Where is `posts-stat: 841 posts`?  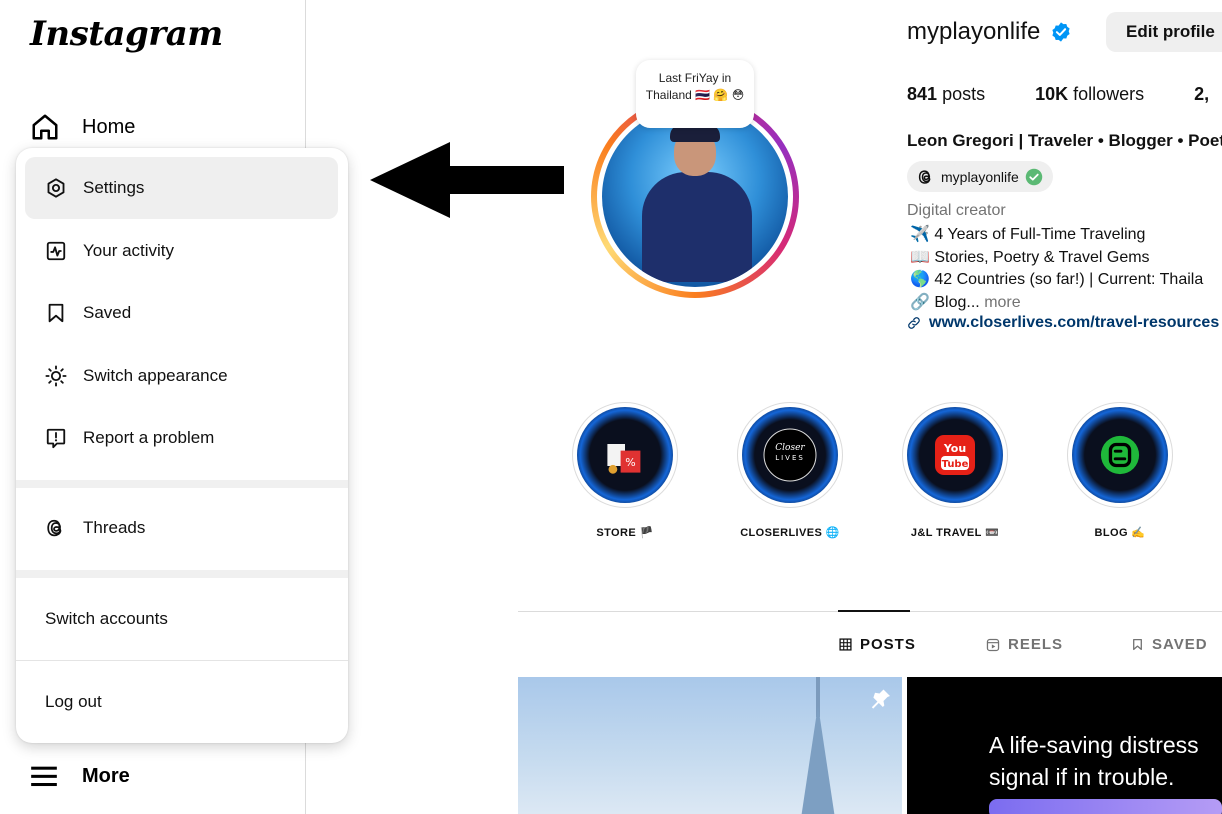
posts-stat: 841 posts is located at coordinates (946, 94).